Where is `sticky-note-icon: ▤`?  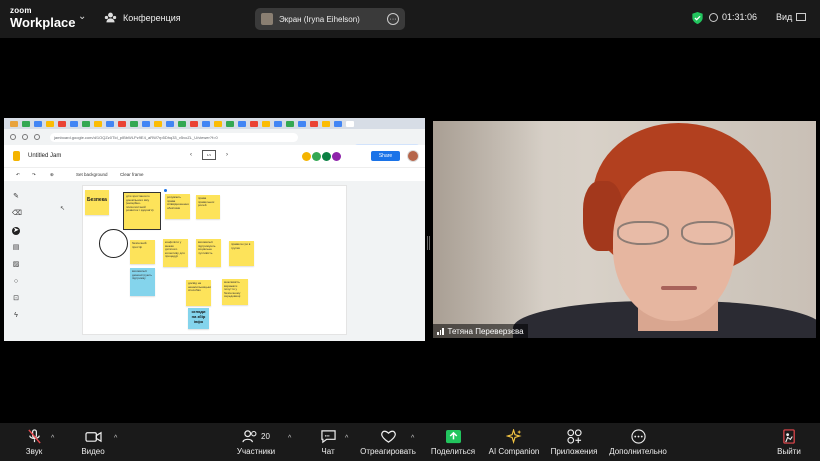
sticky-note-icon: ▤ is located at coordinates (16, 248).